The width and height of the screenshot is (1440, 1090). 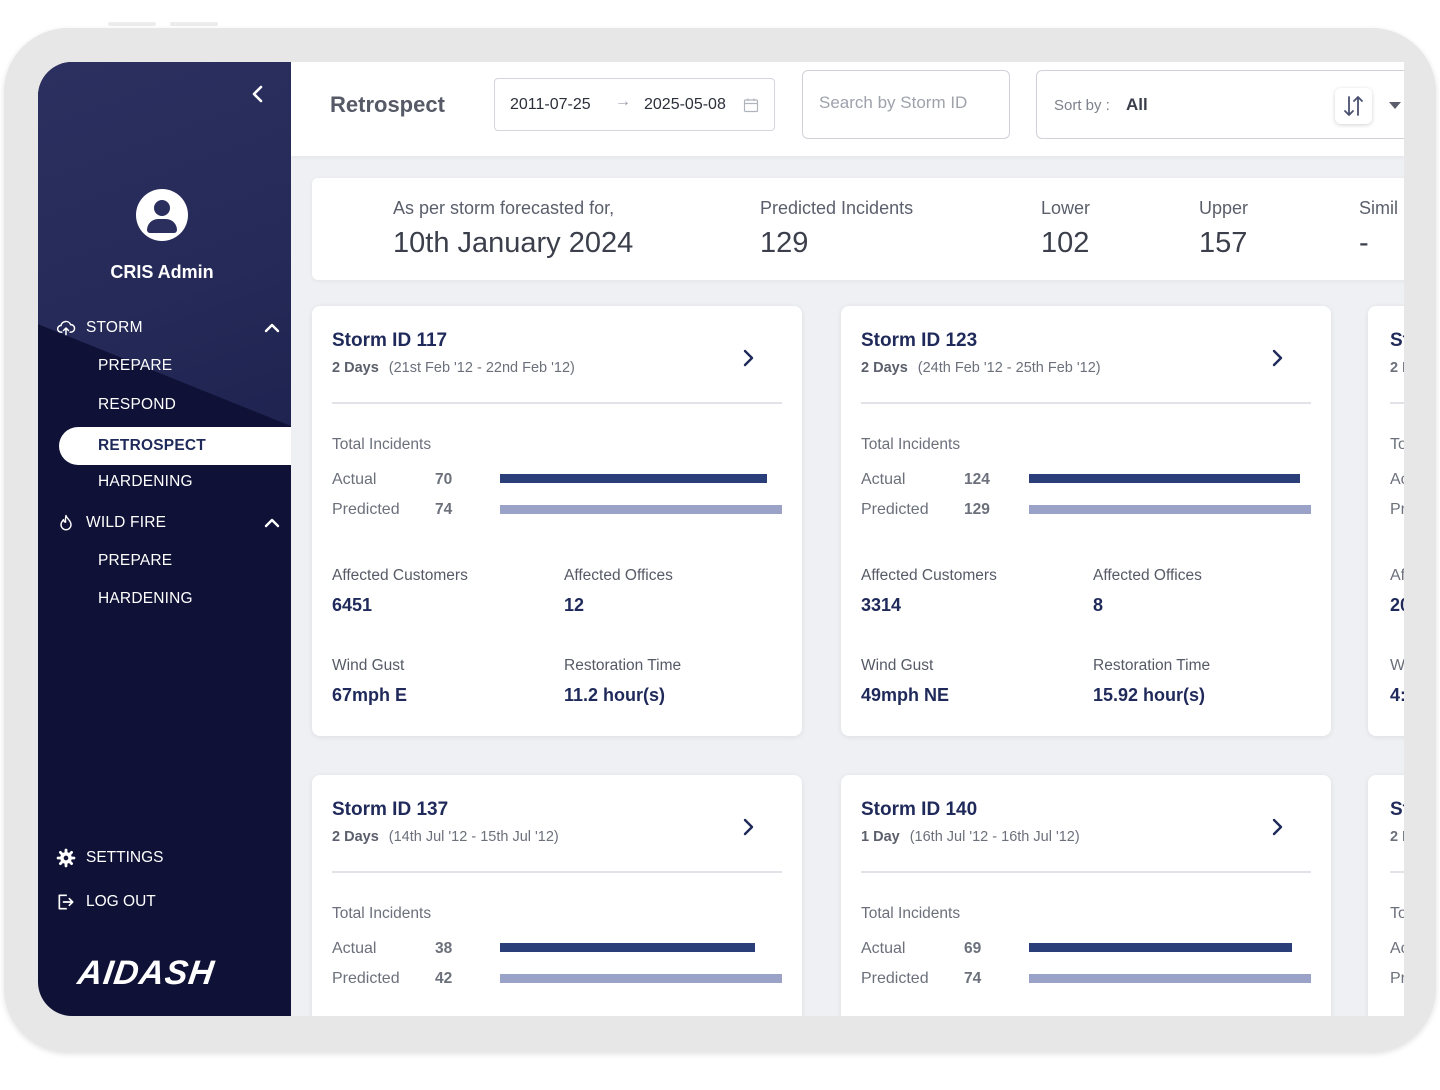 What do you see at coordinates (504, 208) in the screenshot?
I see `forecast-caption: As per storm forecasted for,` at bounding box center [504, 208].